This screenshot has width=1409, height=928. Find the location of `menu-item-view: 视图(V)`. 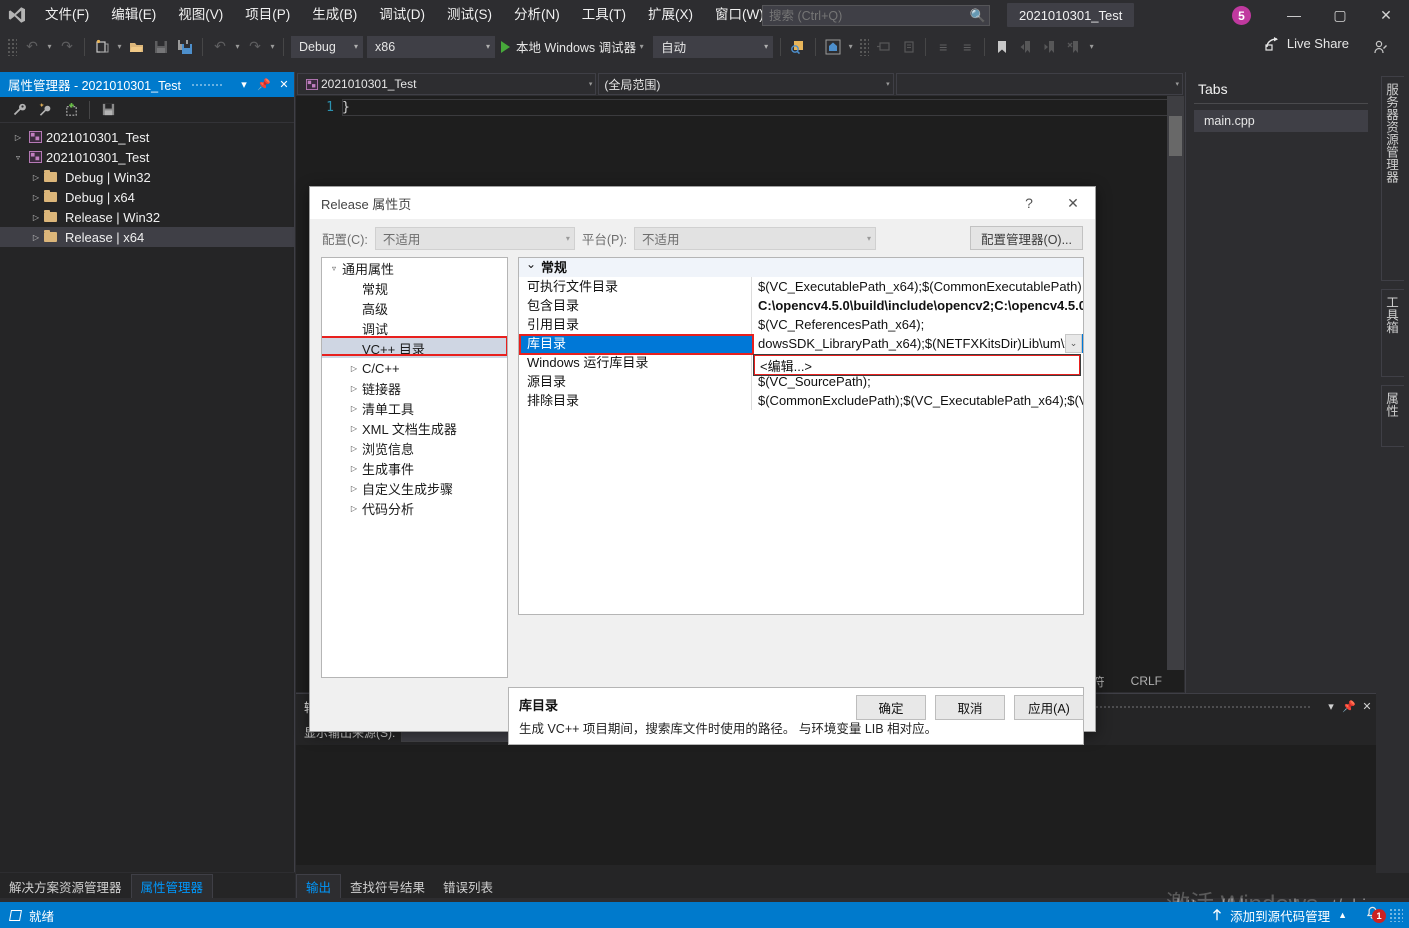

menu-item-view: 视图(V) is located at coordinates (200, 15).